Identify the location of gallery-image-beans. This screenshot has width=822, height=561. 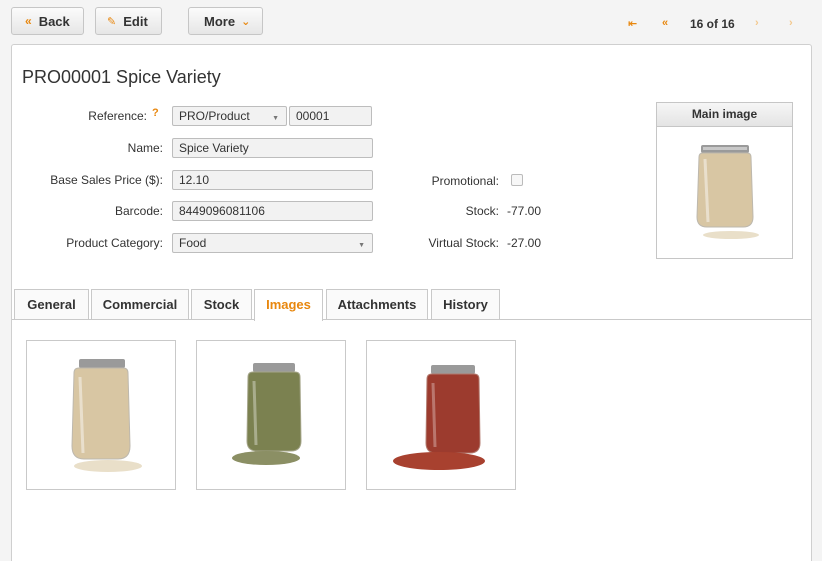
(101, 415).